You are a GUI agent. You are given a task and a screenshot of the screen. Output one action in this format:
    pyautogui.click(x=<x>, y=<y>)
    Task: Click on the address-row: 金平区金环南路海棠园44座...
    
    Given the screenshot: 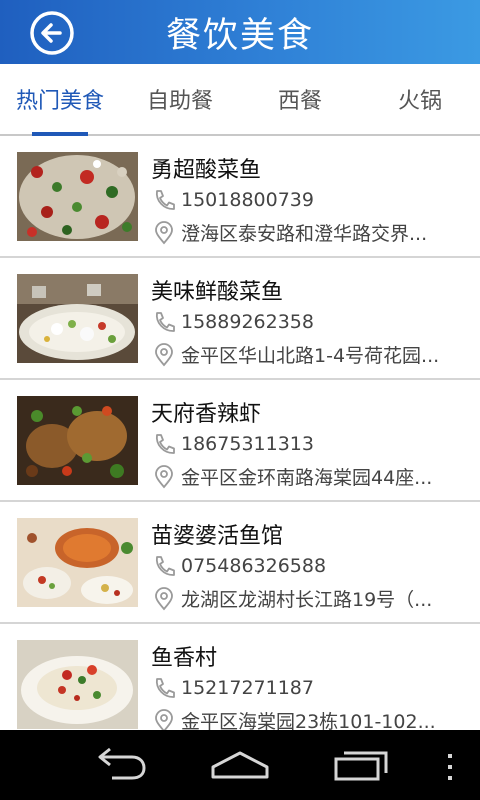 What is the action you would take?
    pyautogui.click(x=307, y=476)
    